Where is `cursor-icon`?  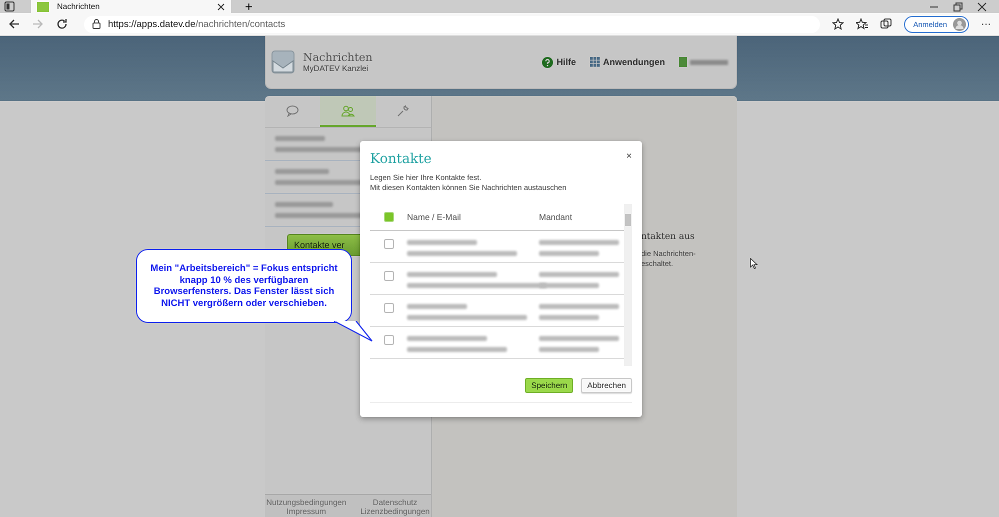 cursor-icon is located at coordinates (754, 263).